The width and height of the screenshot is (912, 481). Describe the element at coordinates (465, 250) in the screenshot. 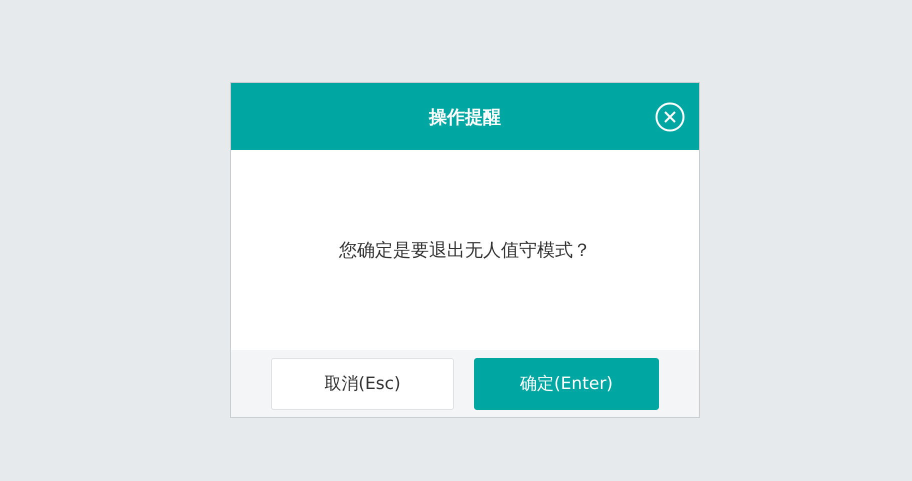

I see `dialog-message: 您确定是要退出无人值守模式？` at that location.